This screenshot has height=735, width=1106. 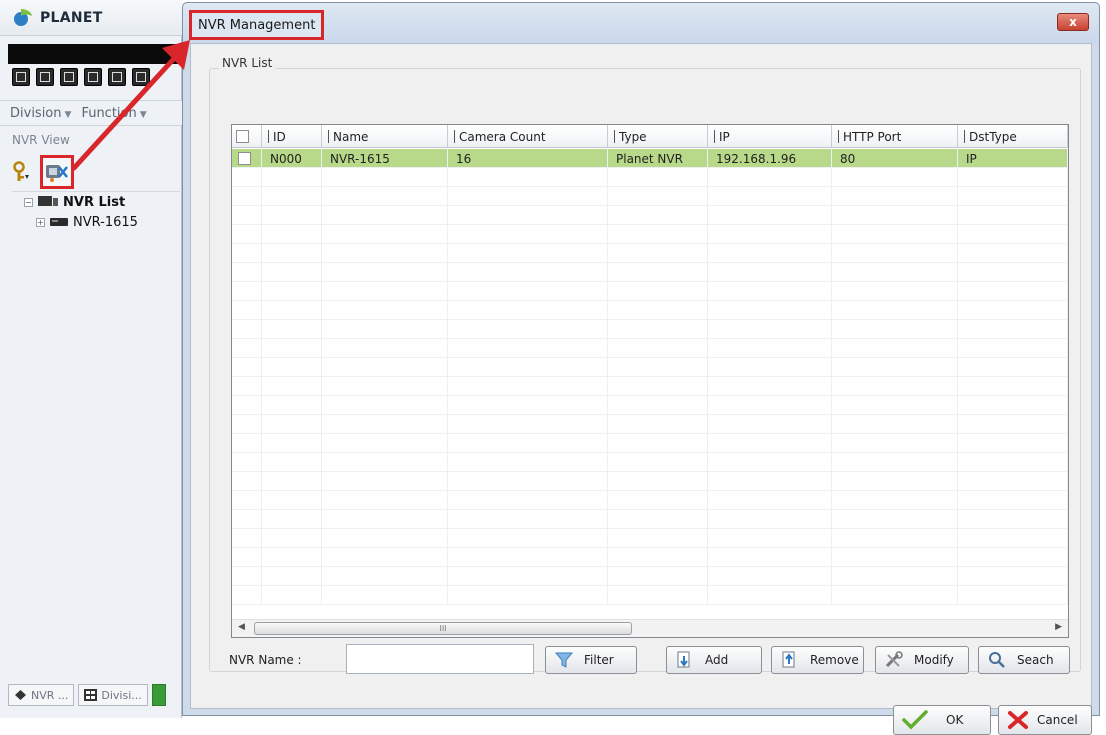 What do you see at coordinates (650, 628) in the screenshot?
I see `horizontal-scrollbar: ◀ III ▶` at bounding box center [650, 628].